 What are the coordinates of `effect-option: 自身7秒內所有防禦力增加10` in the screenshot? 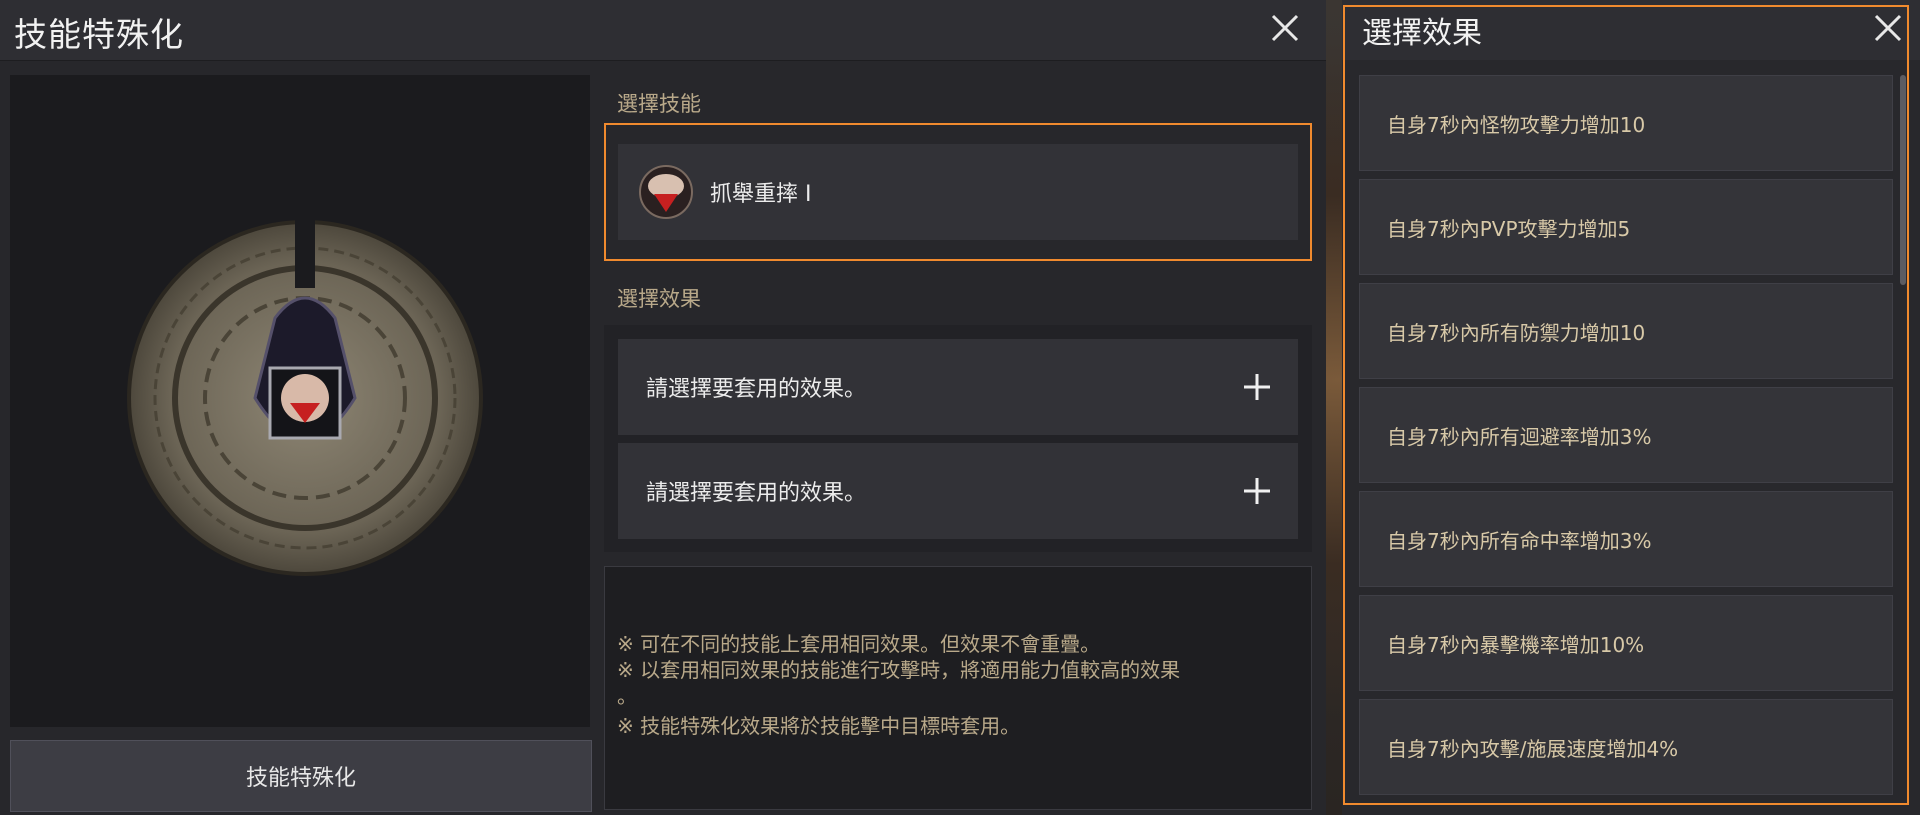 It's located at (1626, 331).